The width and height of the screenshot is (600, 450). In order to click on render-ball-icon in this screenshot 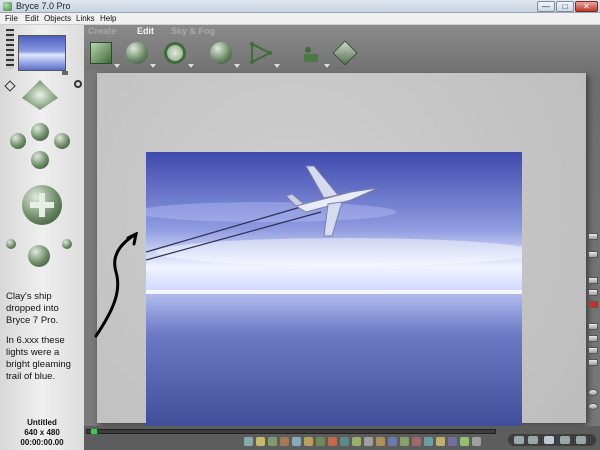, I will do `click(39, 256)`.